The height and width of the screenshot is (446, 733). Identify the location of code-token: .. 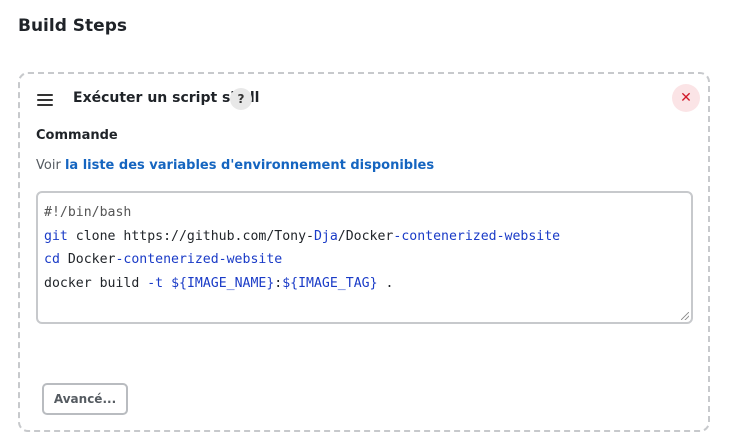
(385, 283).